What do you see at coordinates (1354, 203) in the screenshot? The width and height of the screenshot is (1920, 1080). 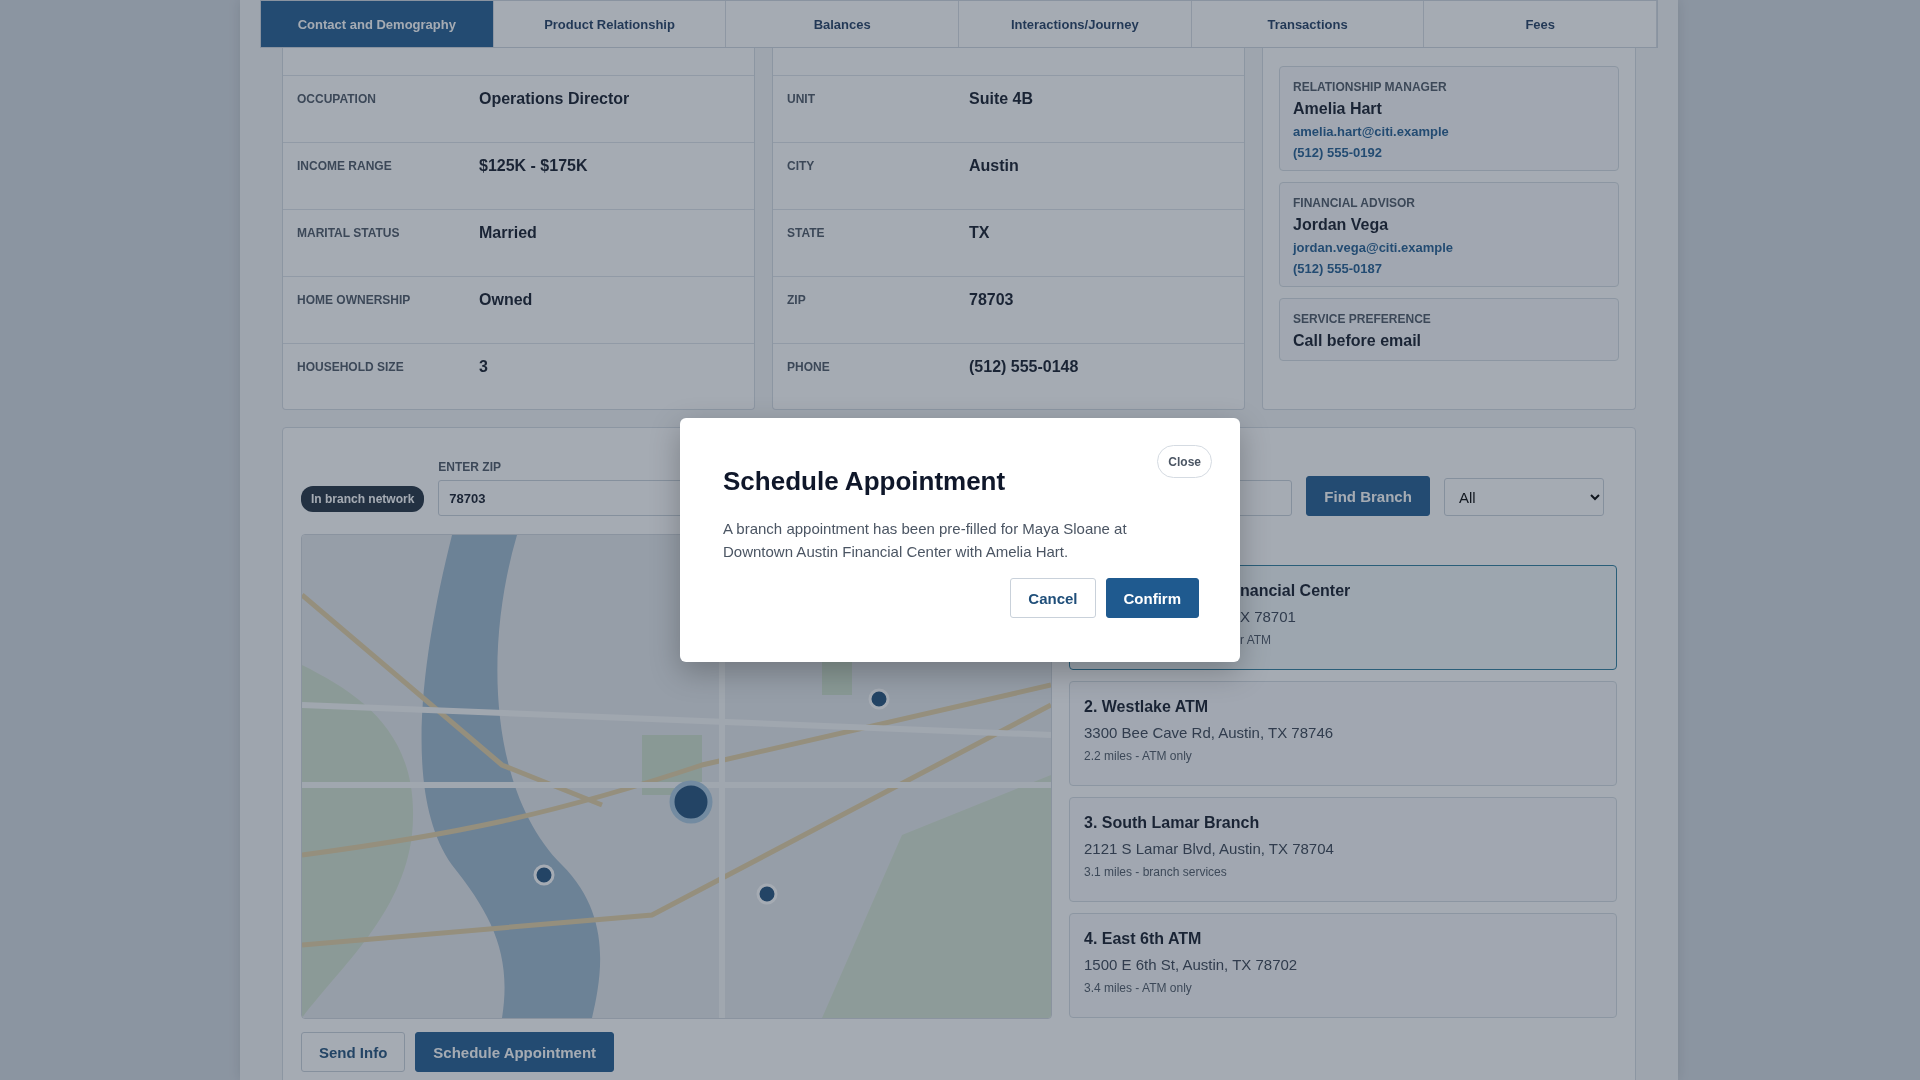 I see `contact-role: FINANCIAL ADVISOR` at bounding box center [1354, 203].